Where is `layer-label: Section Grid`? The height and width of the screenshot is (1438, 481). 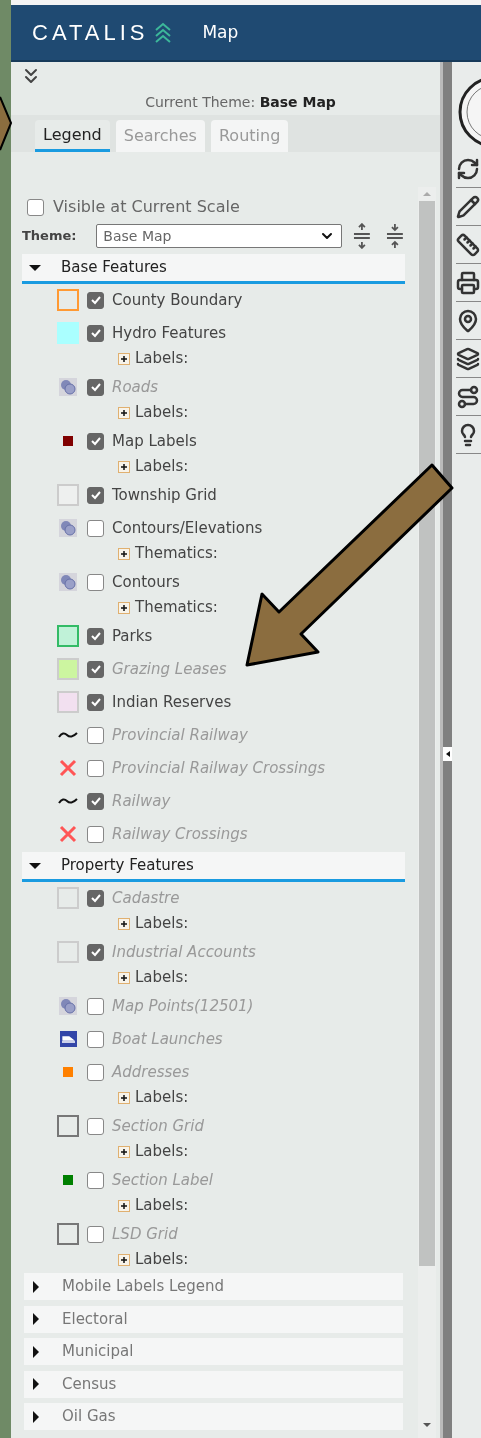
layer-label: Section Grid is located at coordinates (158, 1126).